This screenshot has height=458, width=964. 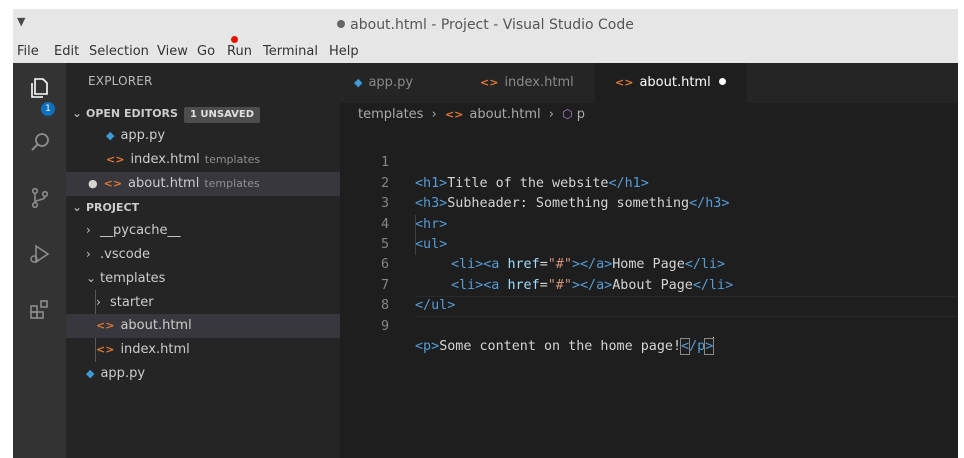 What do you see at coordinates (40, 310) in the screenshot?
I see `extensions-icon` at bounding box center [40, 310].